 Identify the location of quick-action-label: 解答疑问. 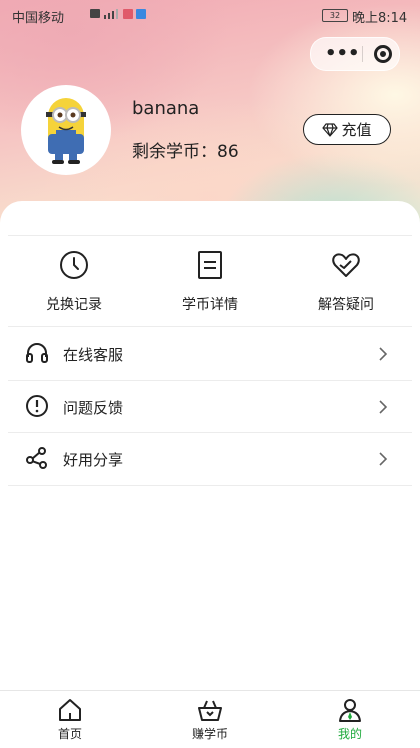
(346, 305).